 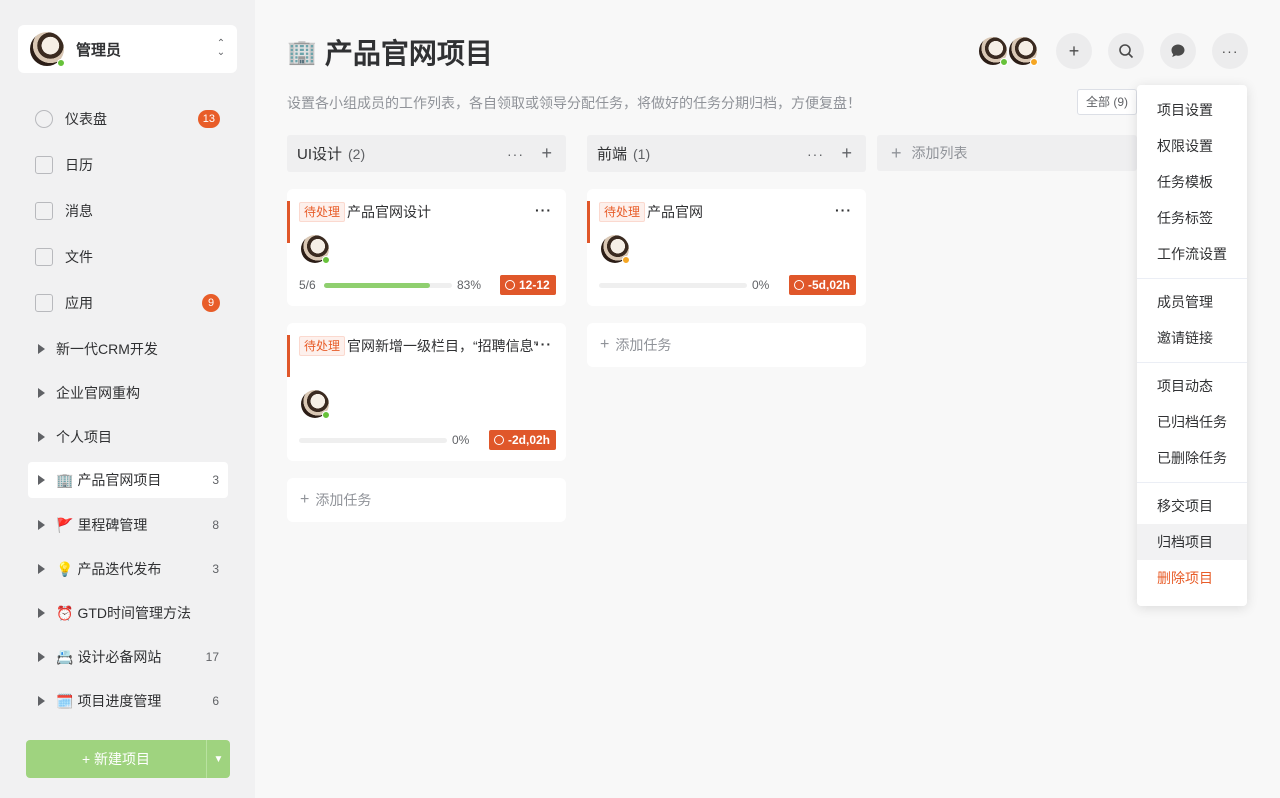 I want to click on search-button, so click(x=1126, y=51).